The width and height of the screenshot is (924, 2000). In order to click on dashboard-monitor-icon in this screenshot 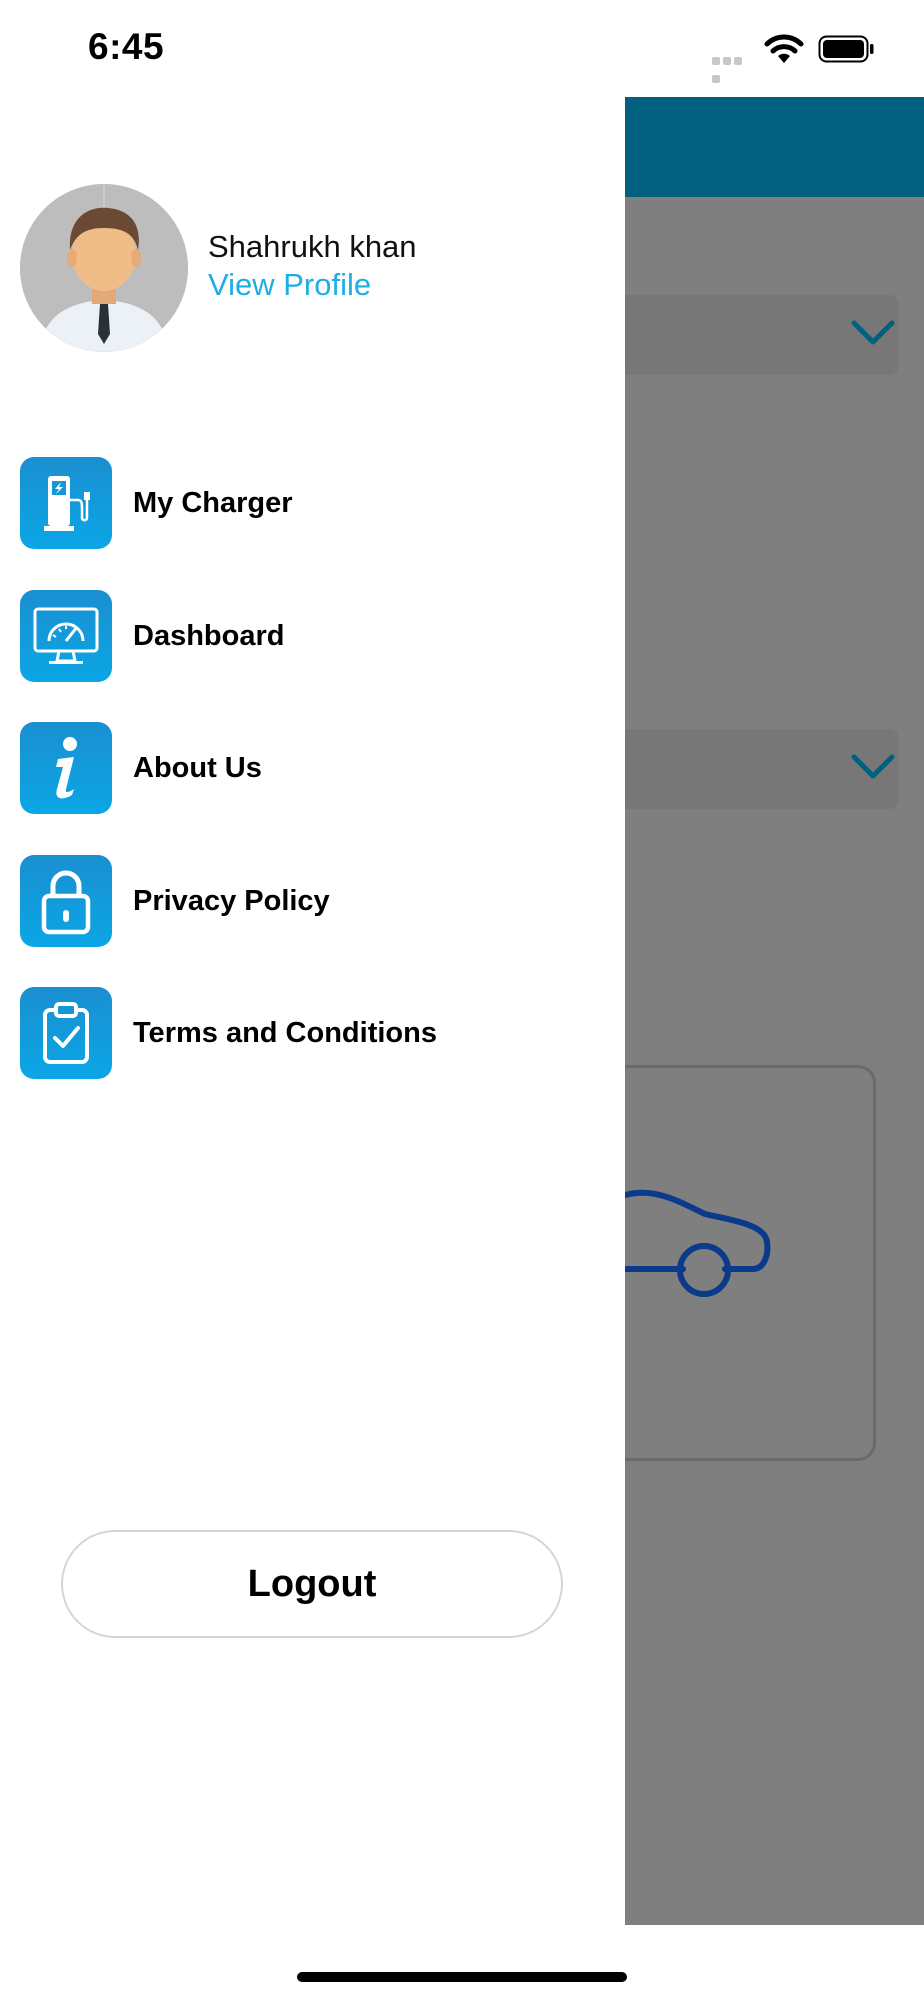, I will do `click(66, 636)`.